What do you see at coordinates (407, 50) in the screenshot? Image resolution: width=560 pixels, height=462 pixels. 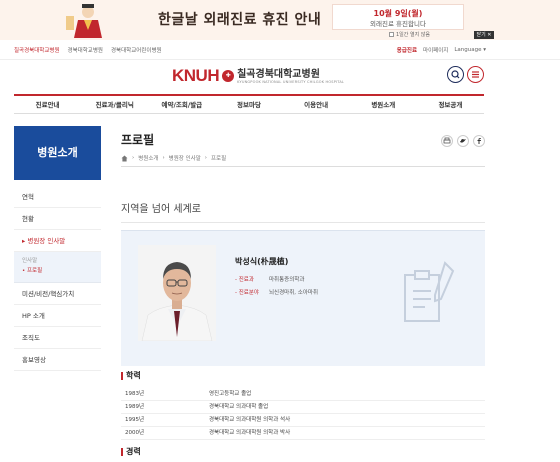 I see `emergency-link: 응급진료` at bounding box center [407, 50].